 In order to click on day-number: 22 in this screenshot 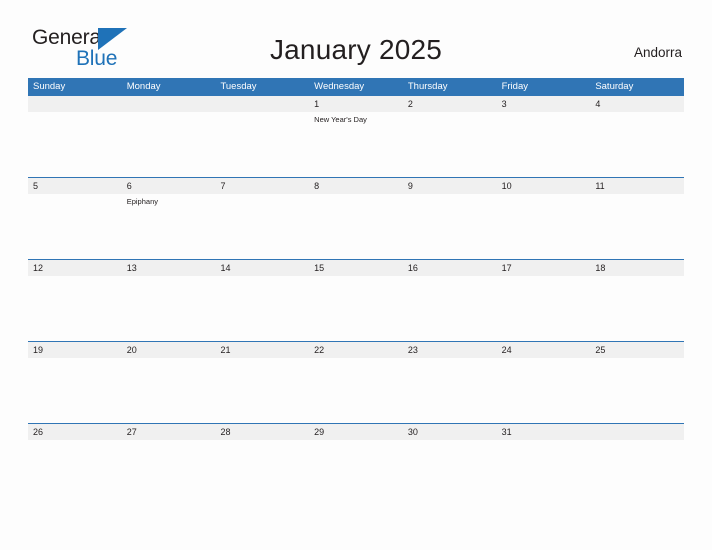, I will do `click(356, 350)`.